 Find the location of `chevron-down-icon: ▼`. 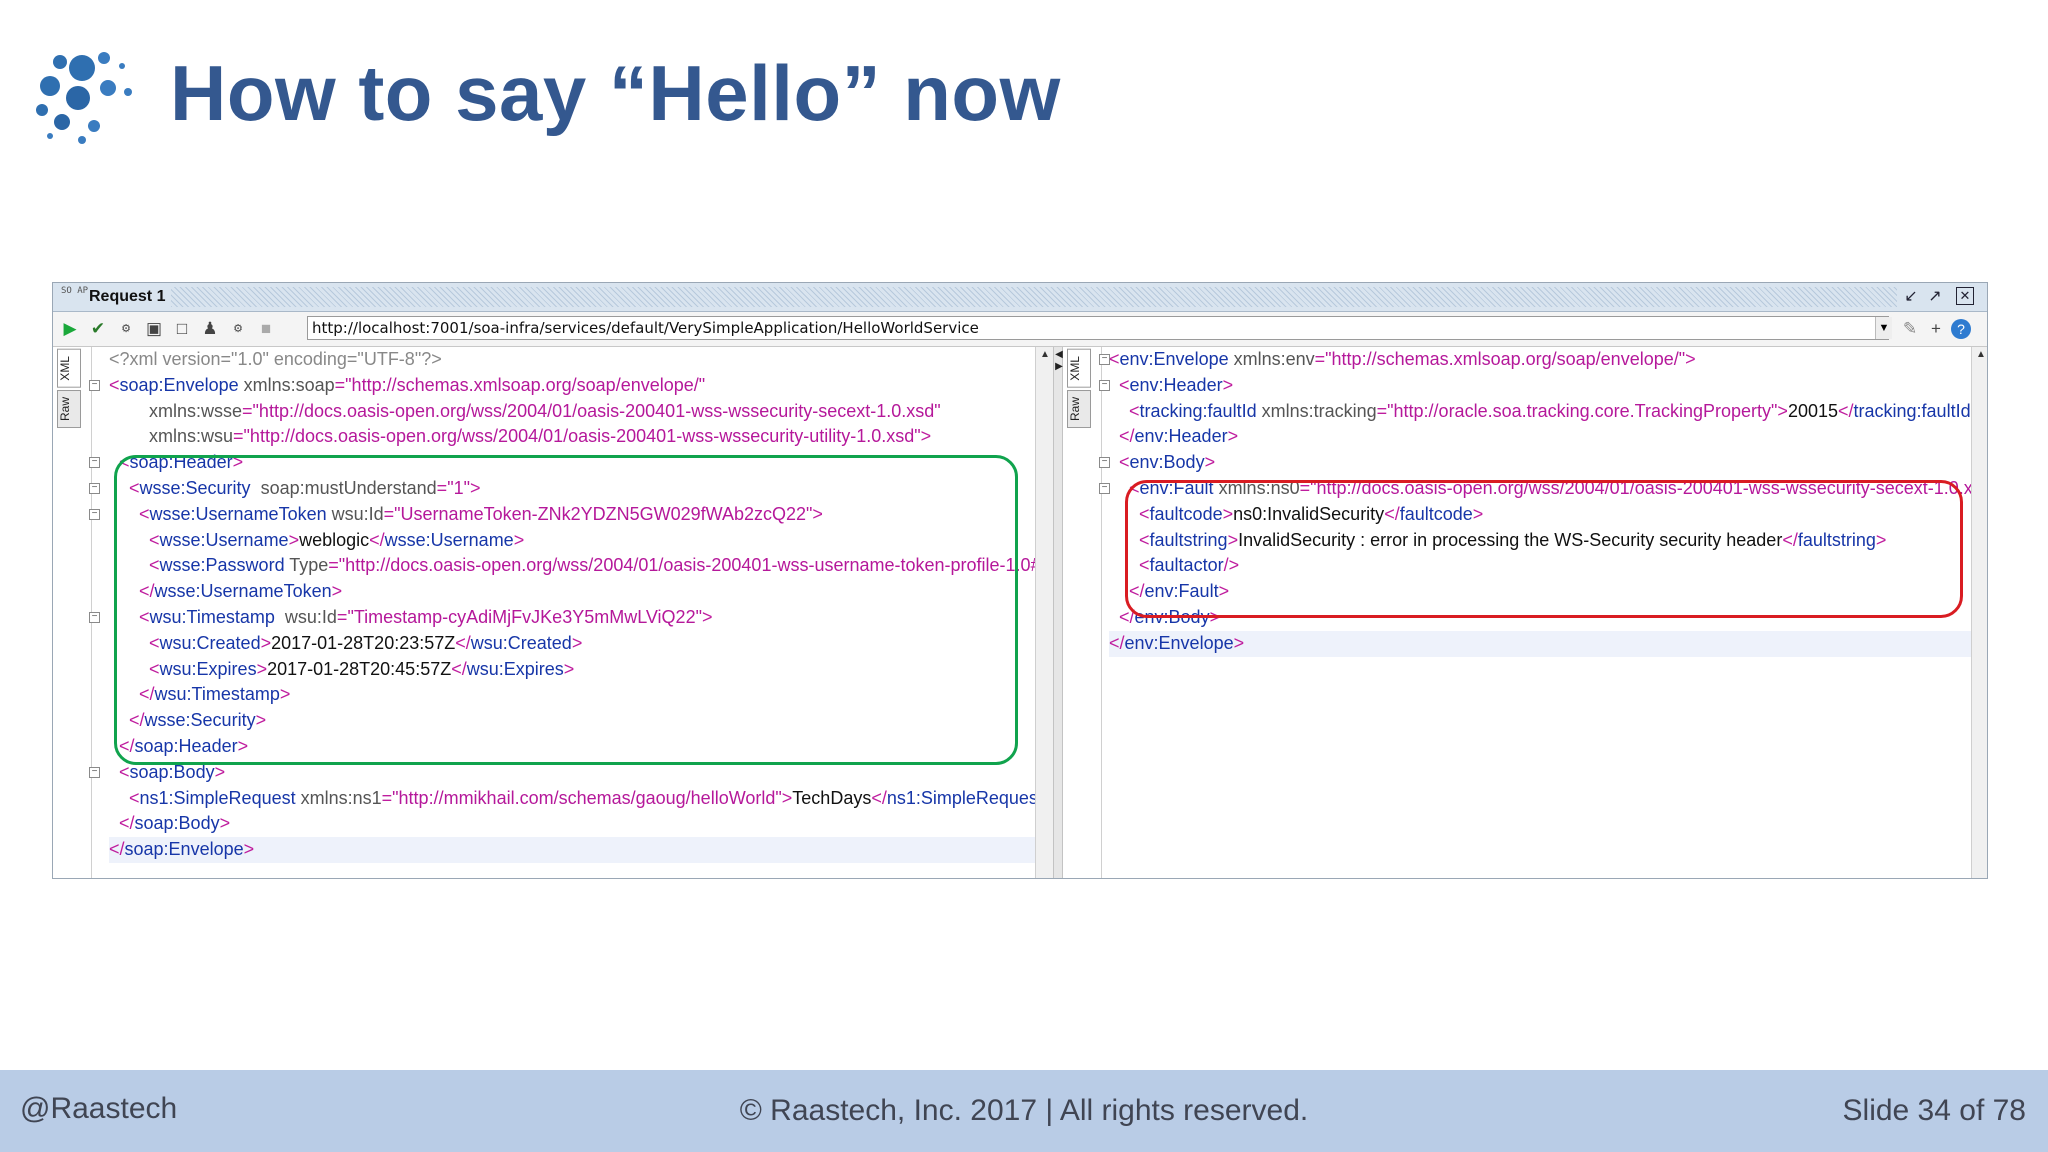

chevron-down-icon: ▼ is located at coordinates (1883, 328).